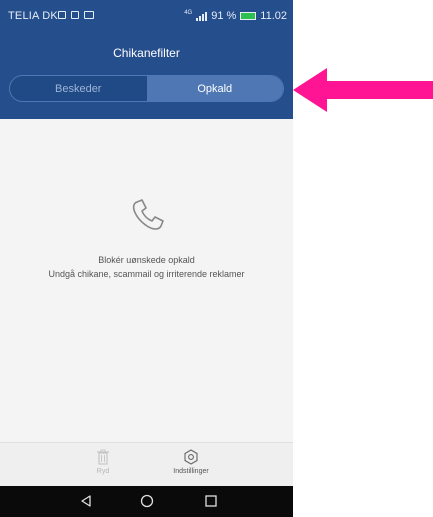 The image size is (433, 517). What do you see at coordinates (224, 16) in the screenshot?
I see `battery-percent: 91 %` at bounding box center [224, 16].